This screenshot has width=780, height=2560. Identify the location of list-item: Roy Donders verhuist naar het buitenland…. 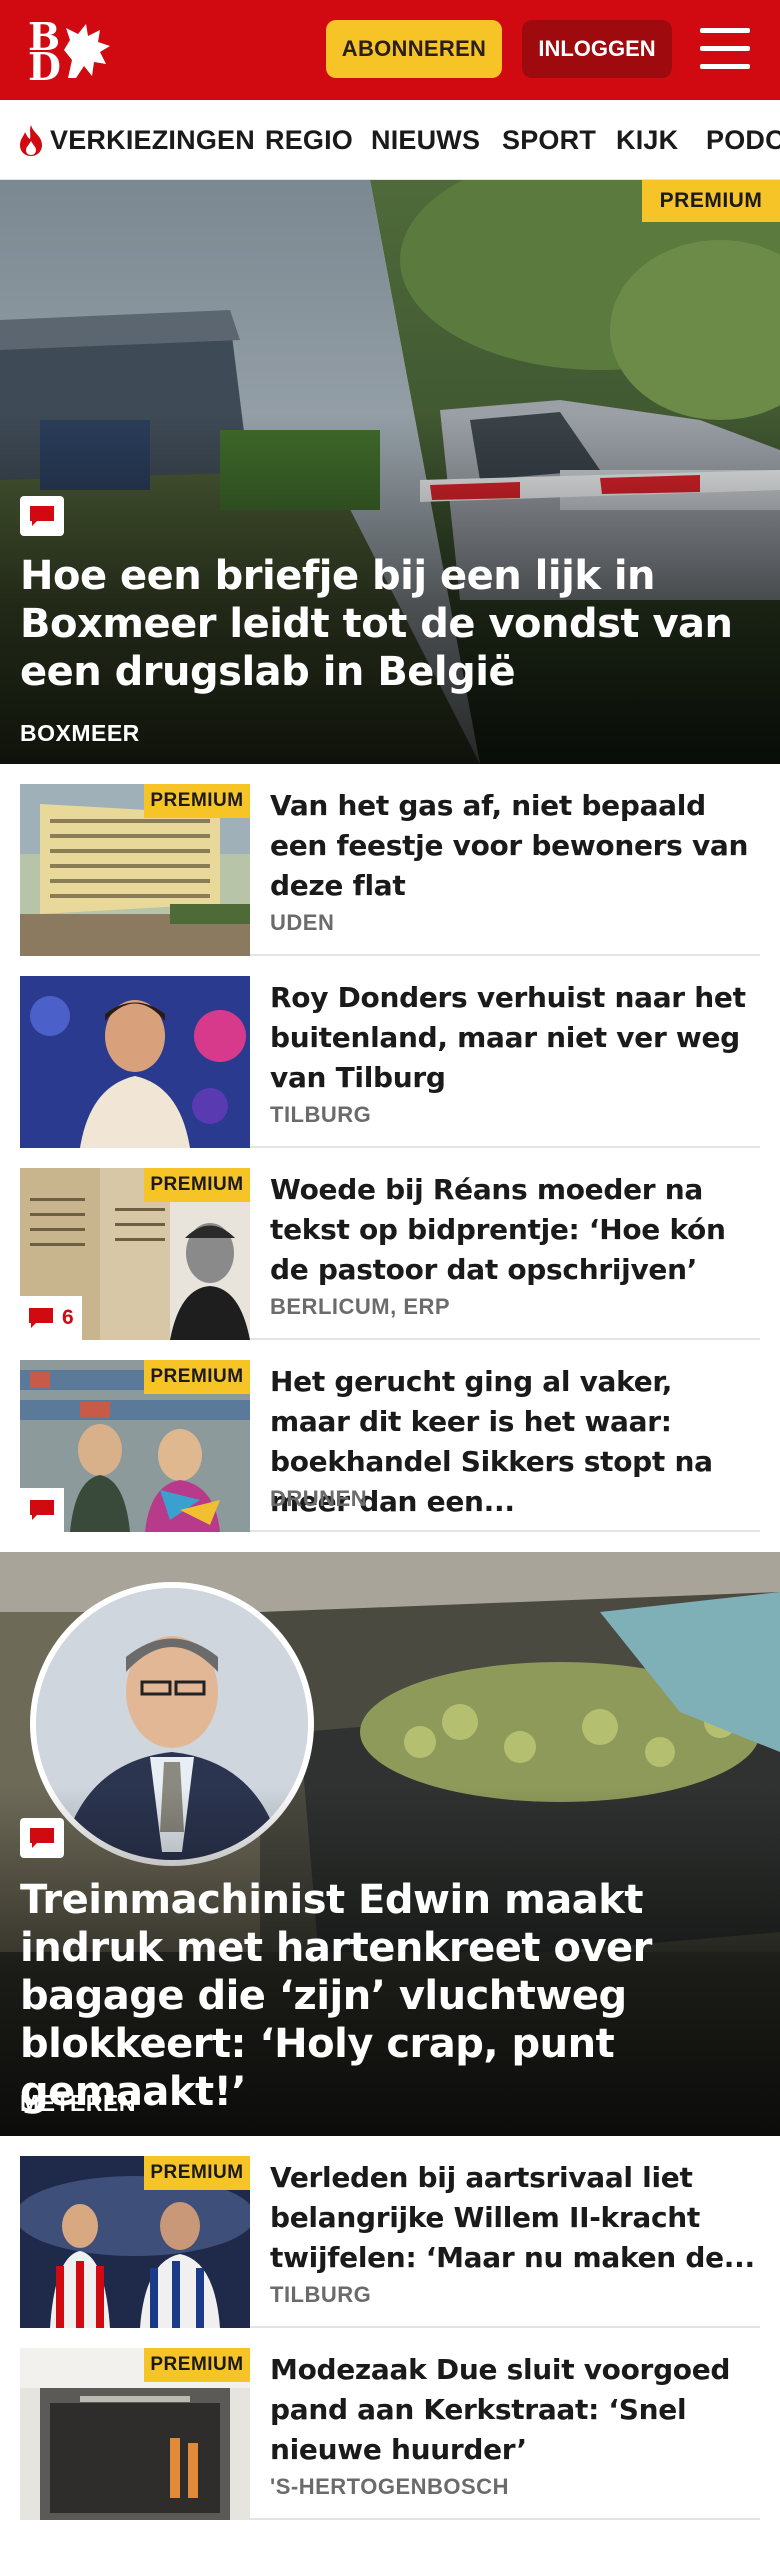
(390, 1052).